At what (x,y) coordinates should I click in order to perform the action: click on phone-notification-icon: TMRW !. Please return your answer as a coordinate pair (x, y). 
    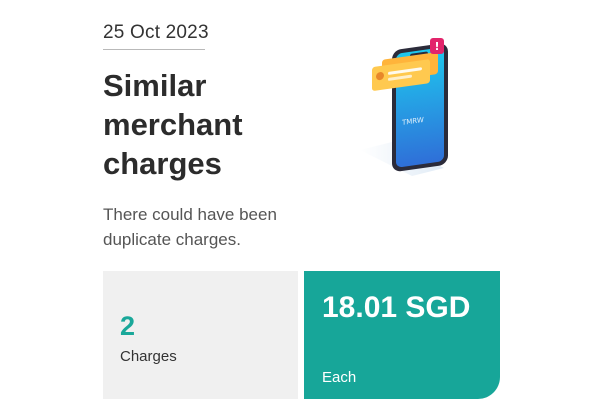
    Looking at the image, I should click on (407, 106).